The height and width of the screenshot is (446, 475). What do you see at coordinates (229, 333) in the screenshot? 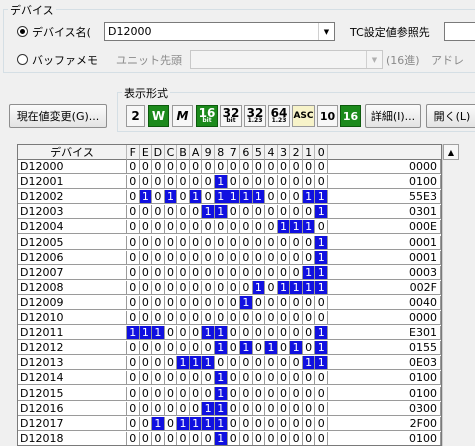
I see `table-row: D12011 1 1 1 0 0 0 1 1 0 0 0 0 0 0 0 1 E301` at bounding box center [229, 333].